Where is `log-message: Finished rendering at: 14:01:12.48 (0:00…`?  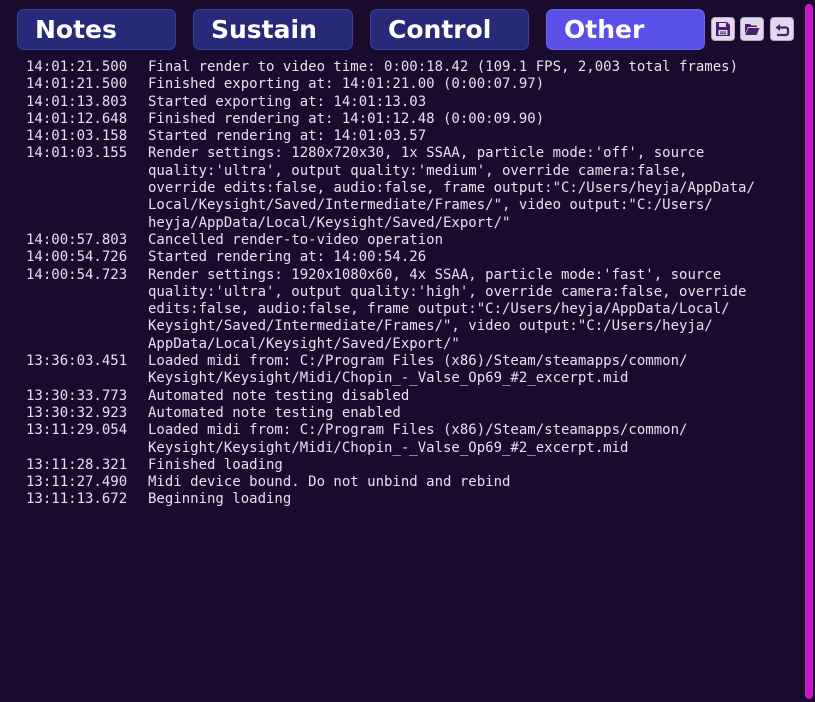
log-message: Finished rendering at: 14:01:12.48 (0:00… is located at coordinates (346, 118).